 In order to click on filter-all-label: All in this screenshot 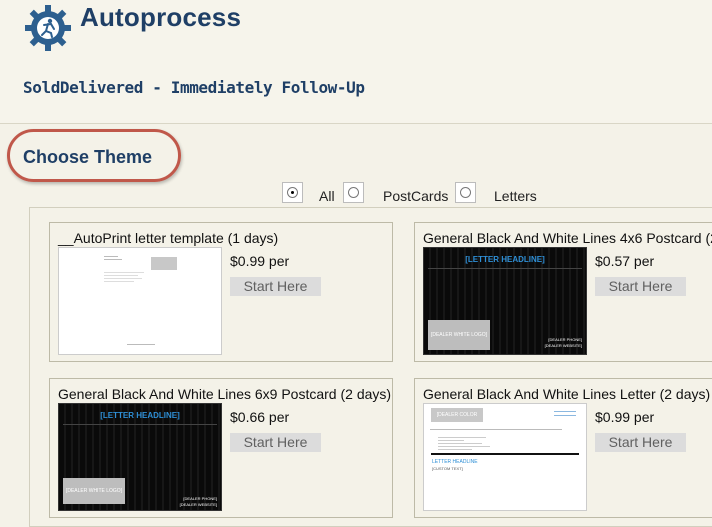, I will do `click(327, 196)`.